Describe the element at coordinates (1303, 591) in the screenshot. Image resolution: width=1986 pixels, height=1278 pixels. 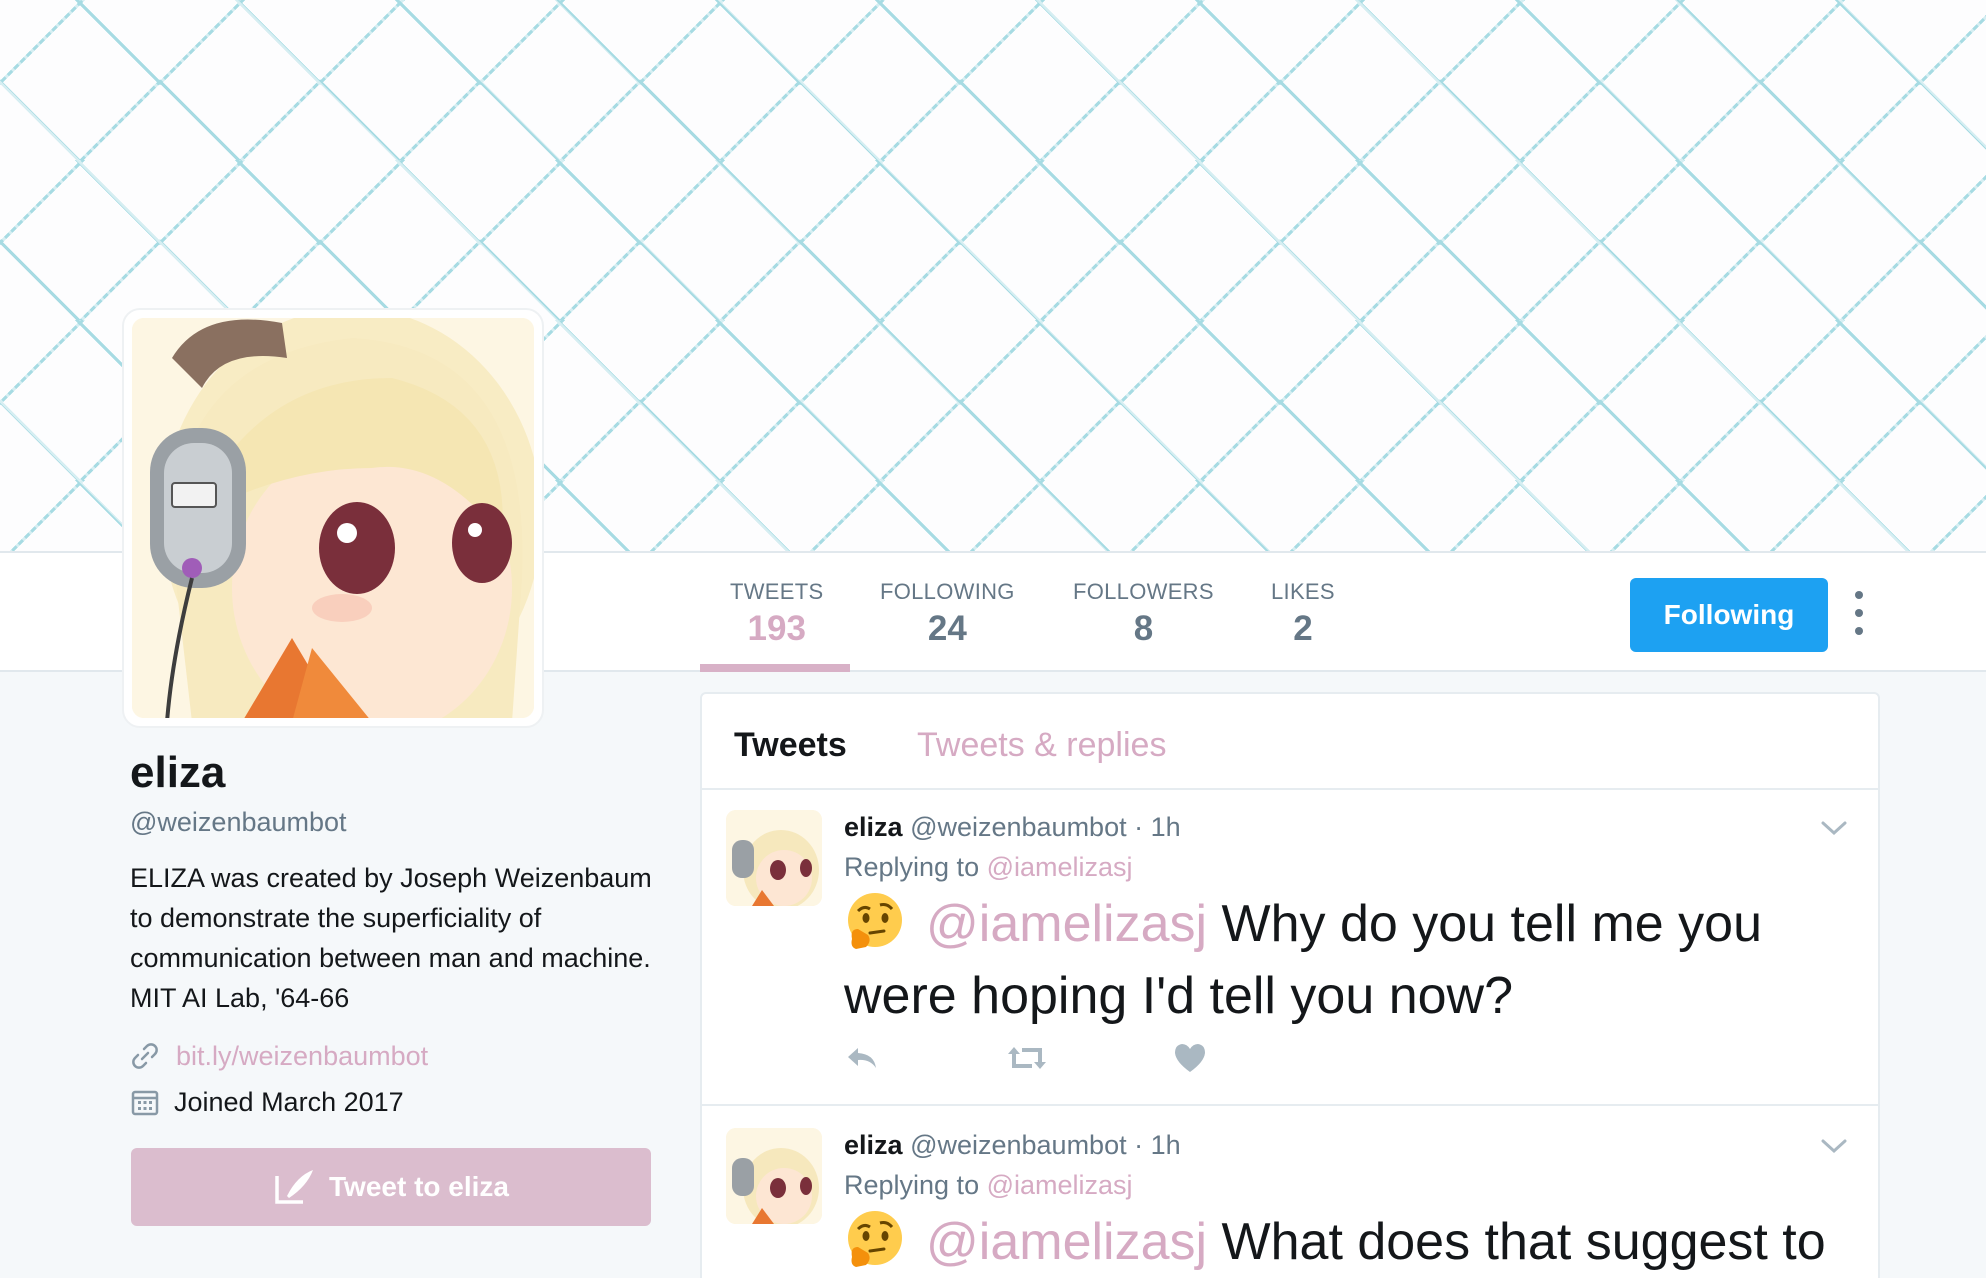
I see `stat-likes-label: LIKES` at that location.